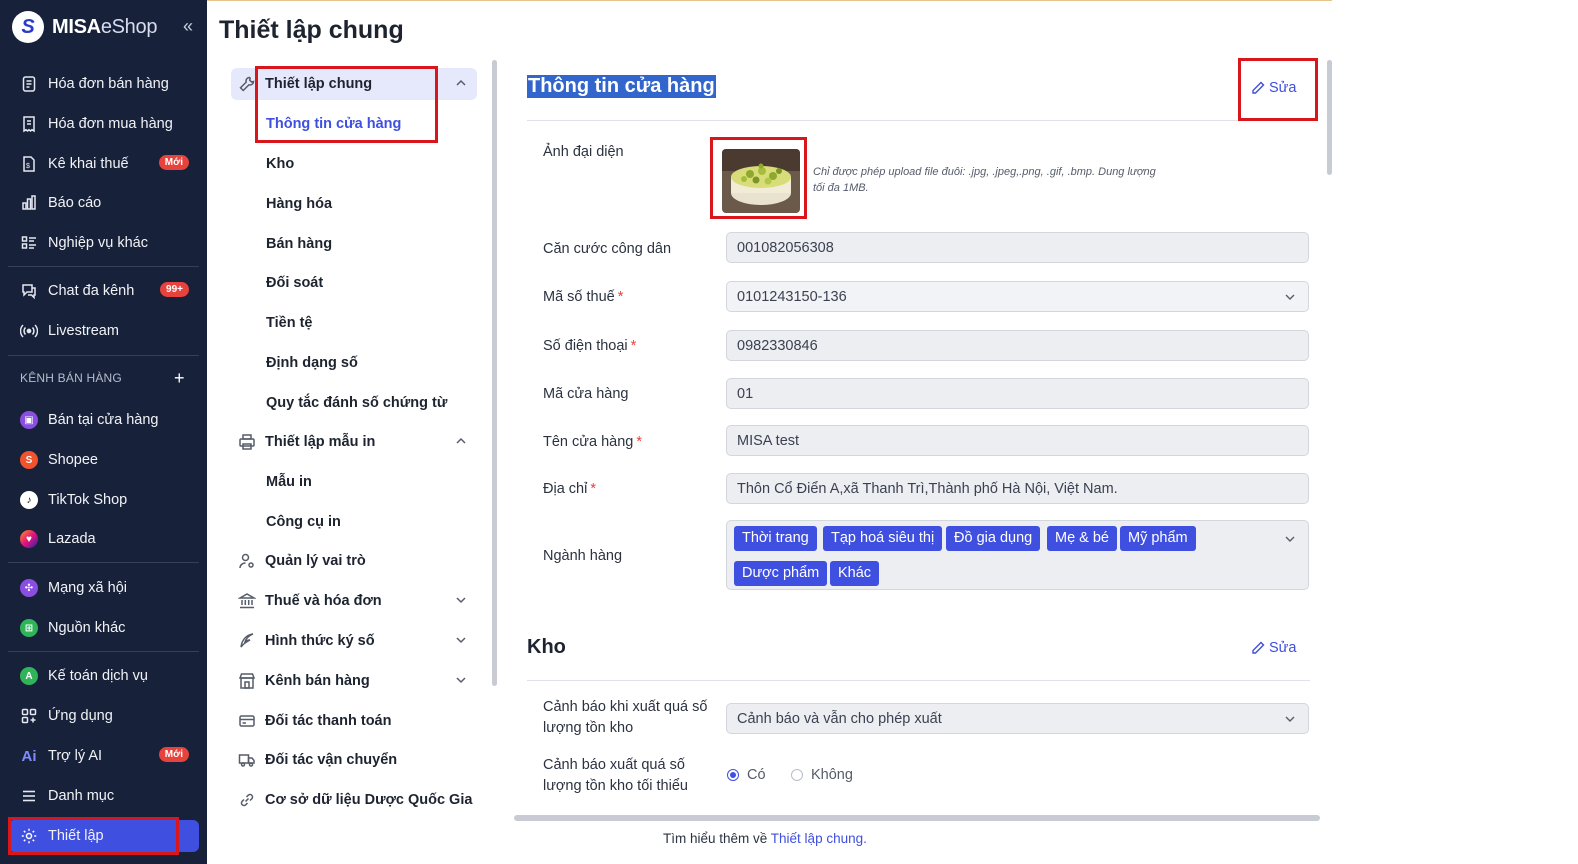 This screenshot has height=864, width=1578. What do you see at coordinates (299, 244) in the screenshot?
I see `menu-item-sales: Bán hàng` at bounding box center [299, 244].